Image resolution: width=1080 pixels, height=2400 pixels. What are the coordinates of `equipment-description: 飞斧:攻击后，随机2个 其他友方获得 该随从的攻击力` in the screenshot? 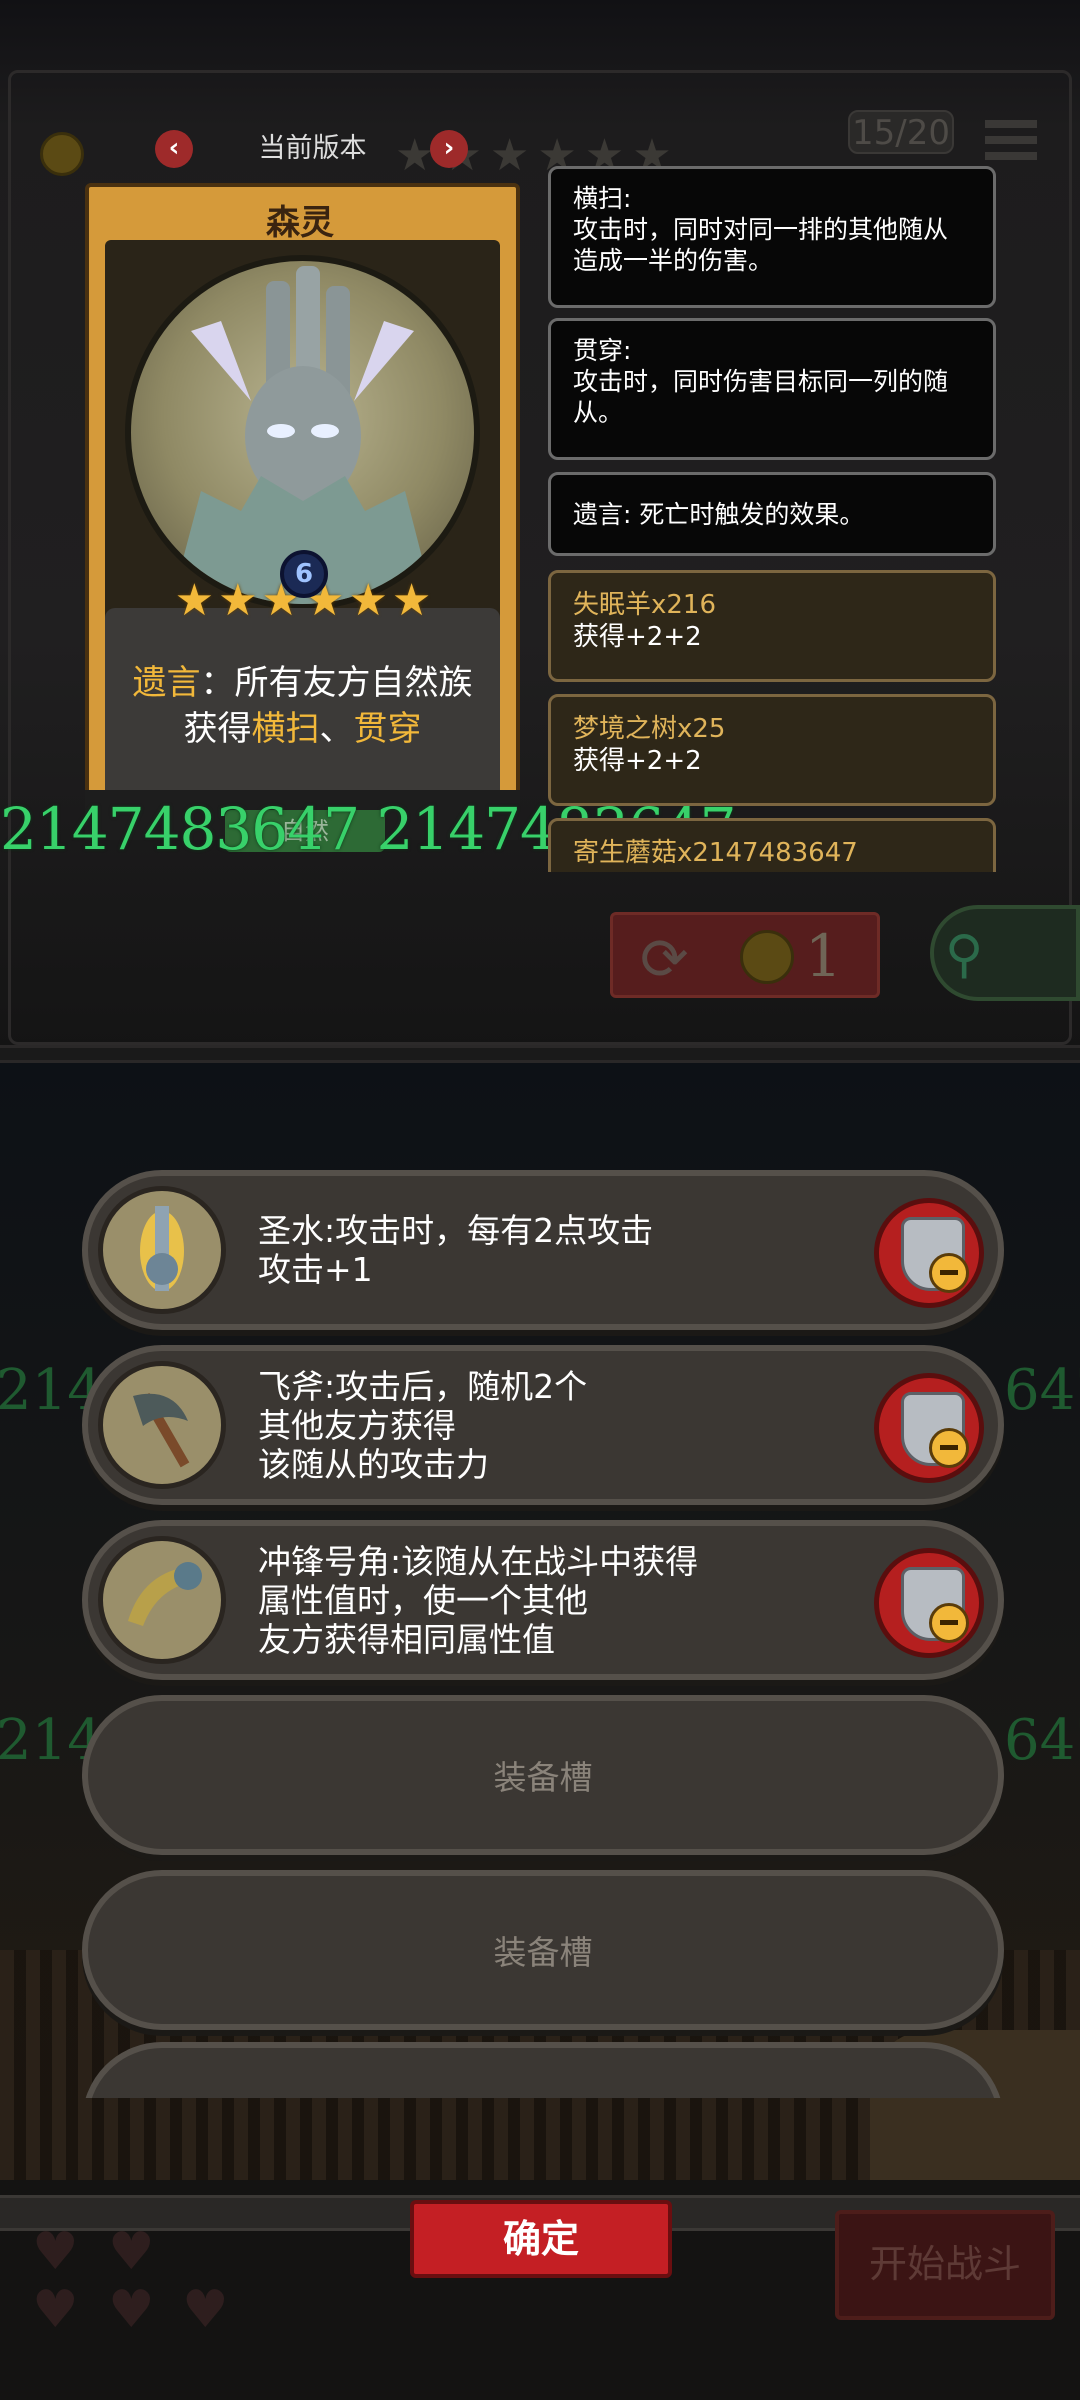 It's located at (423, 1425).